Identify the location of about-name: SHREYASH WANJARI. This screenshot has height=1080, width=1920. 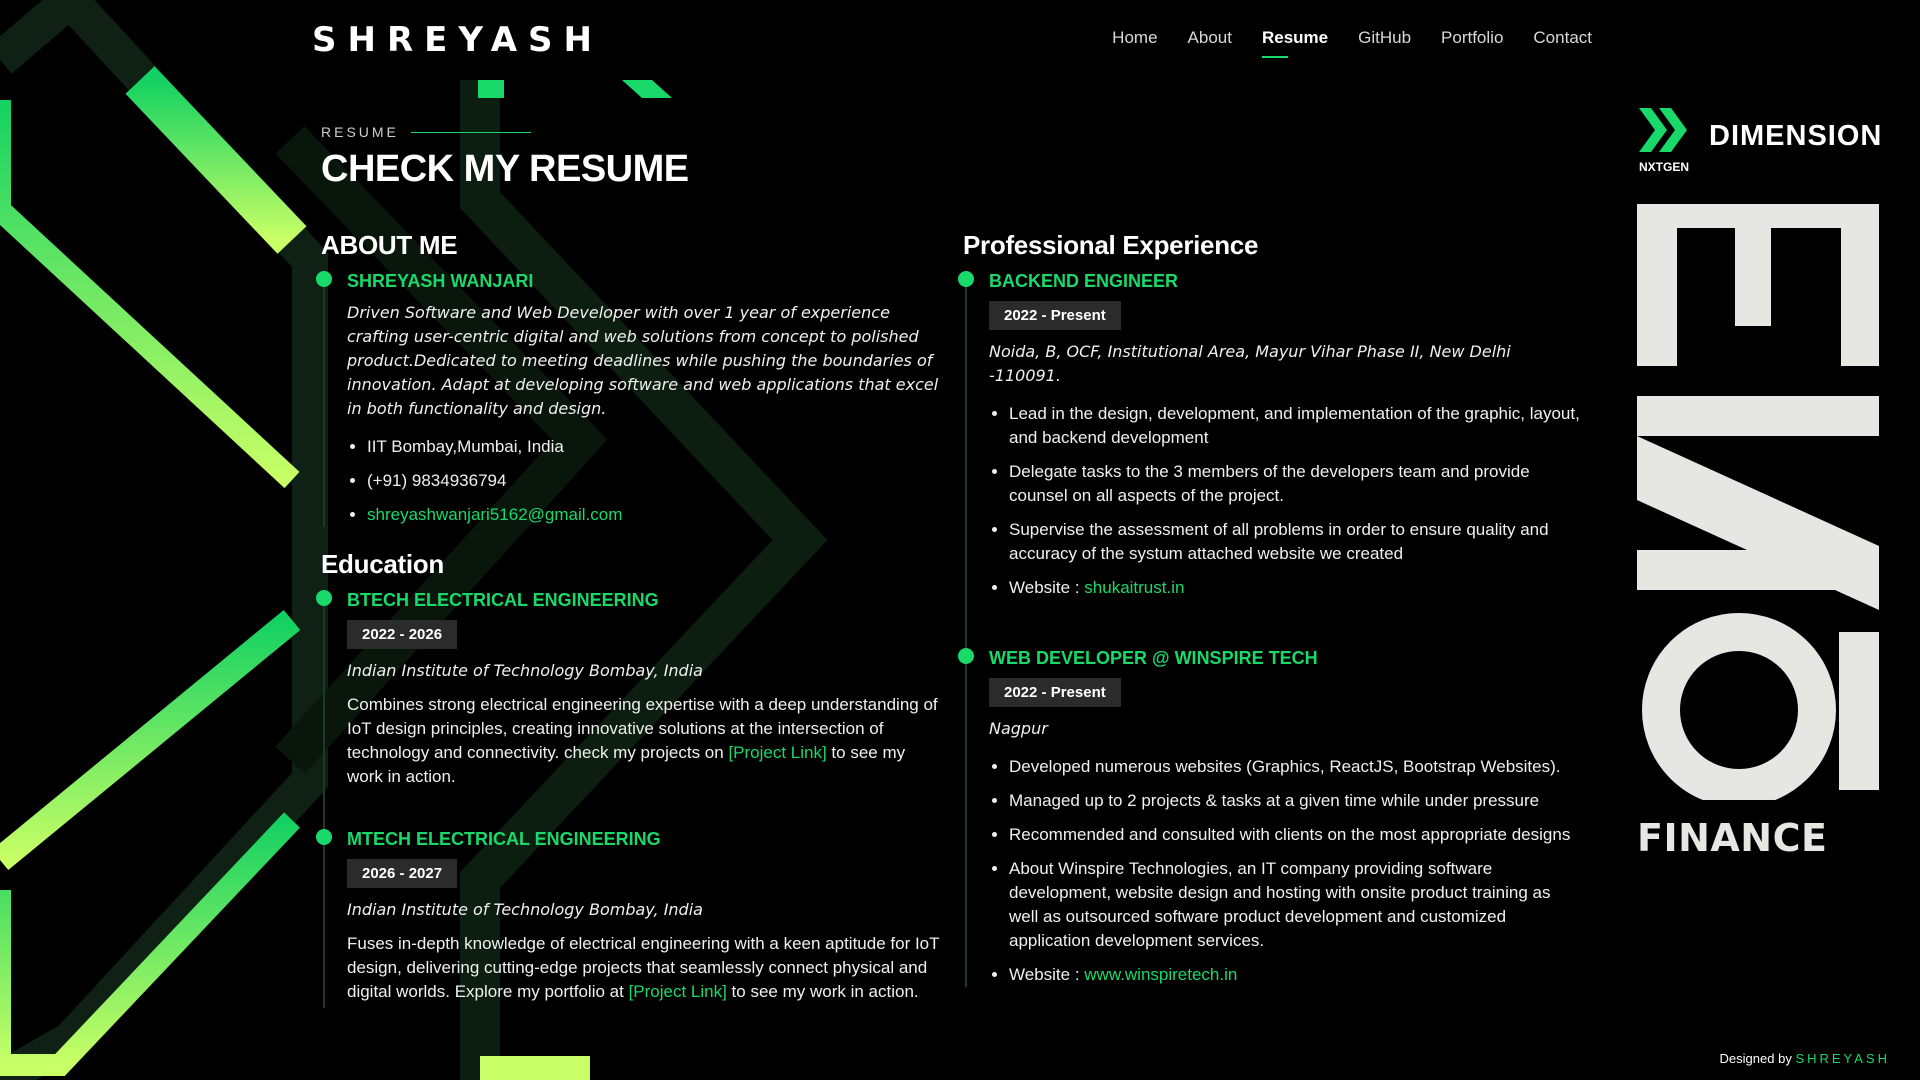
(440, 281).